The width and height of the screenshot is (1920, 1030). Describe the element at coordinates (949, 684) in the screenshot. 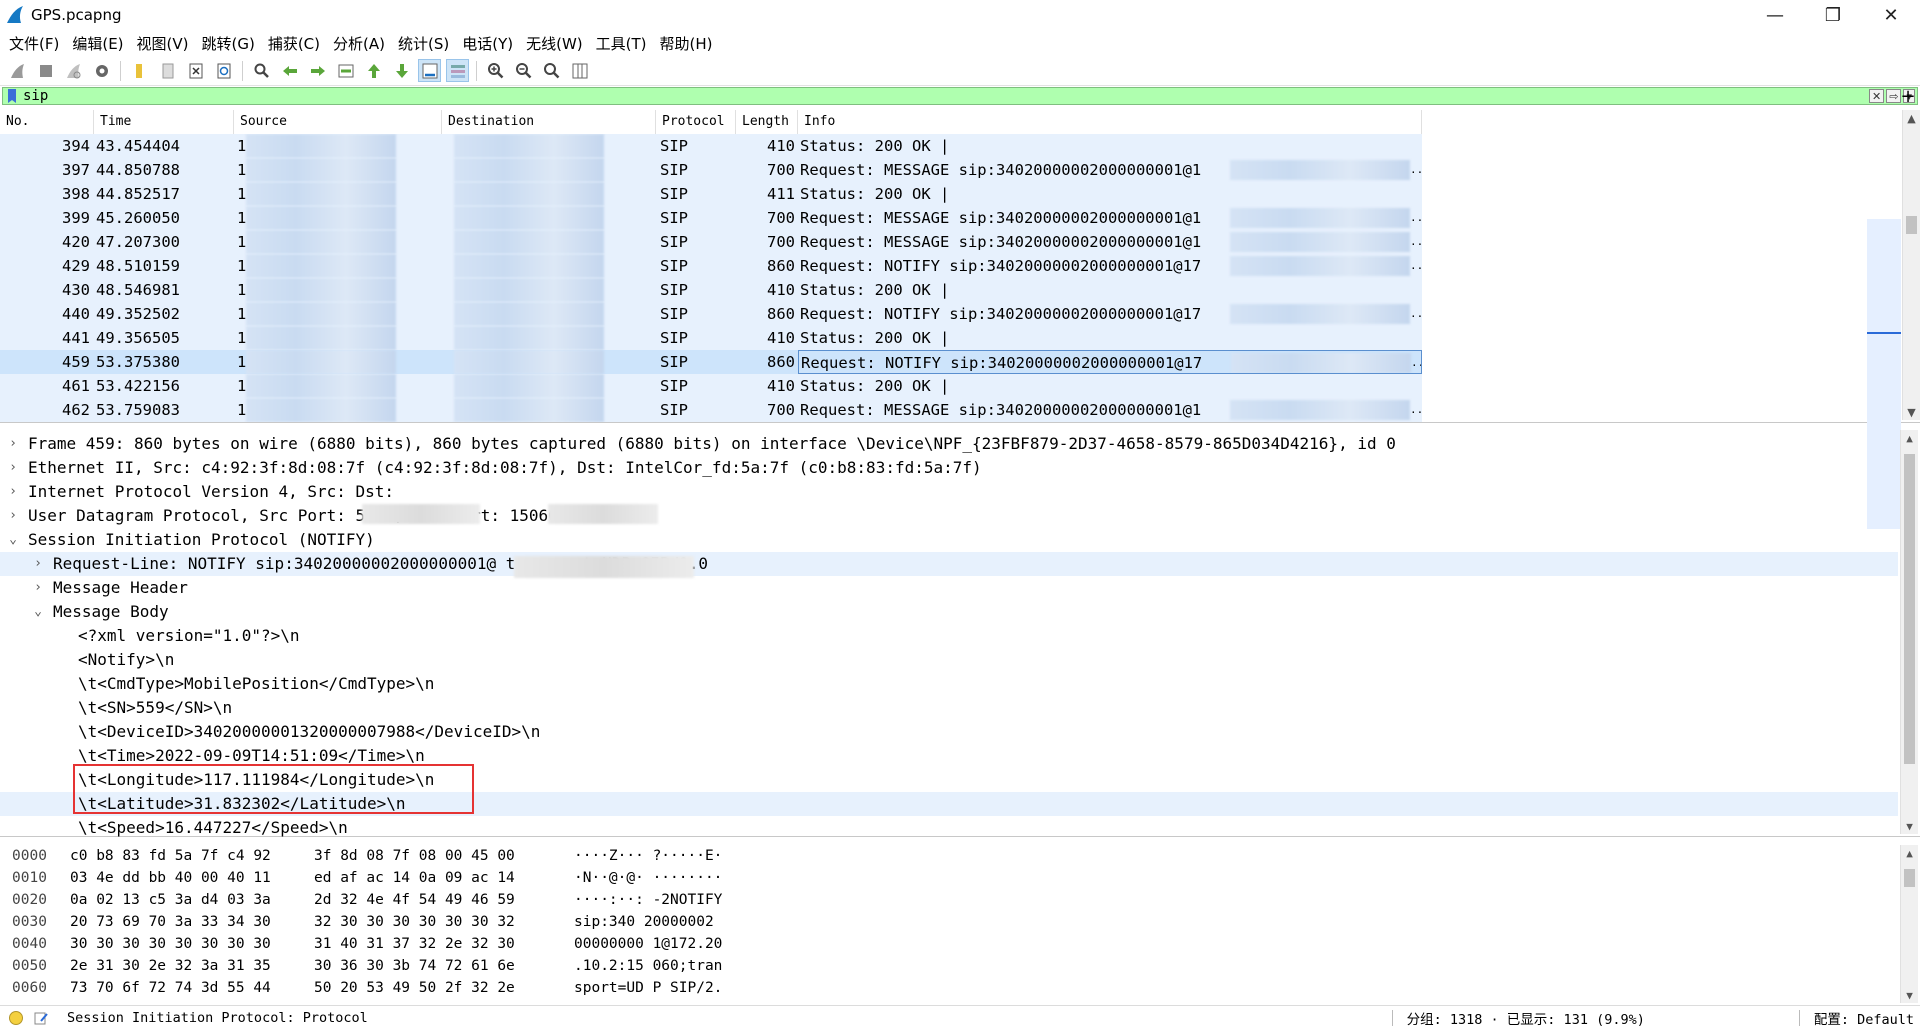

I see `detail-row: \t<CmdType>MobilePosition</CmdType>\n` at that location.